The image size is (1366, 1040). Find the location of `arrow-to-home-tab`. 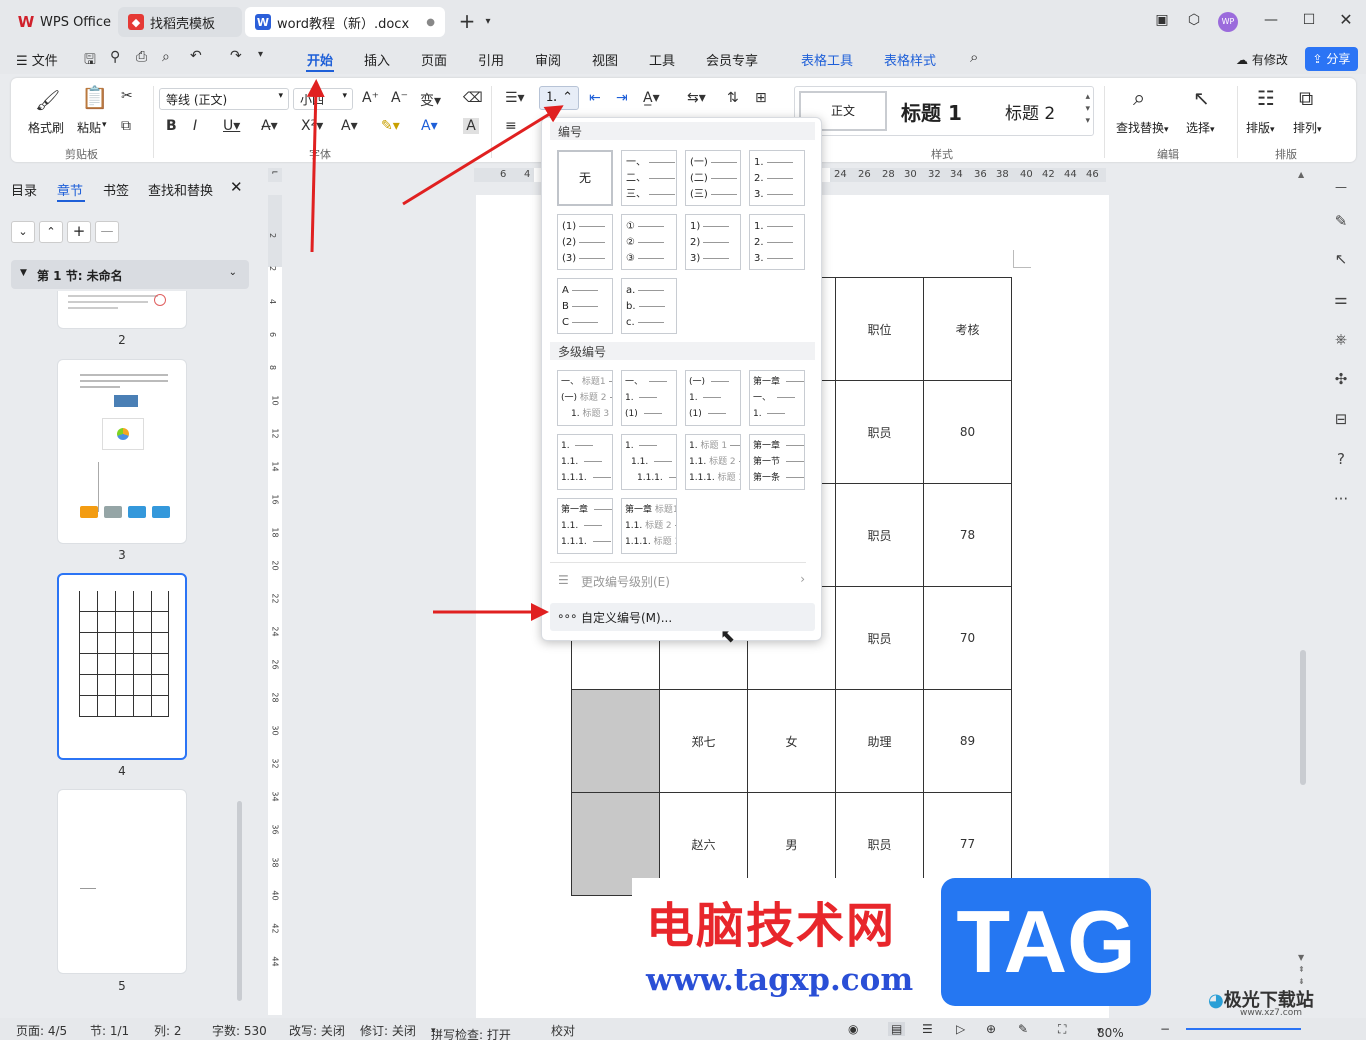

arrow-to-home-tab is located at coordinates (315, 166).